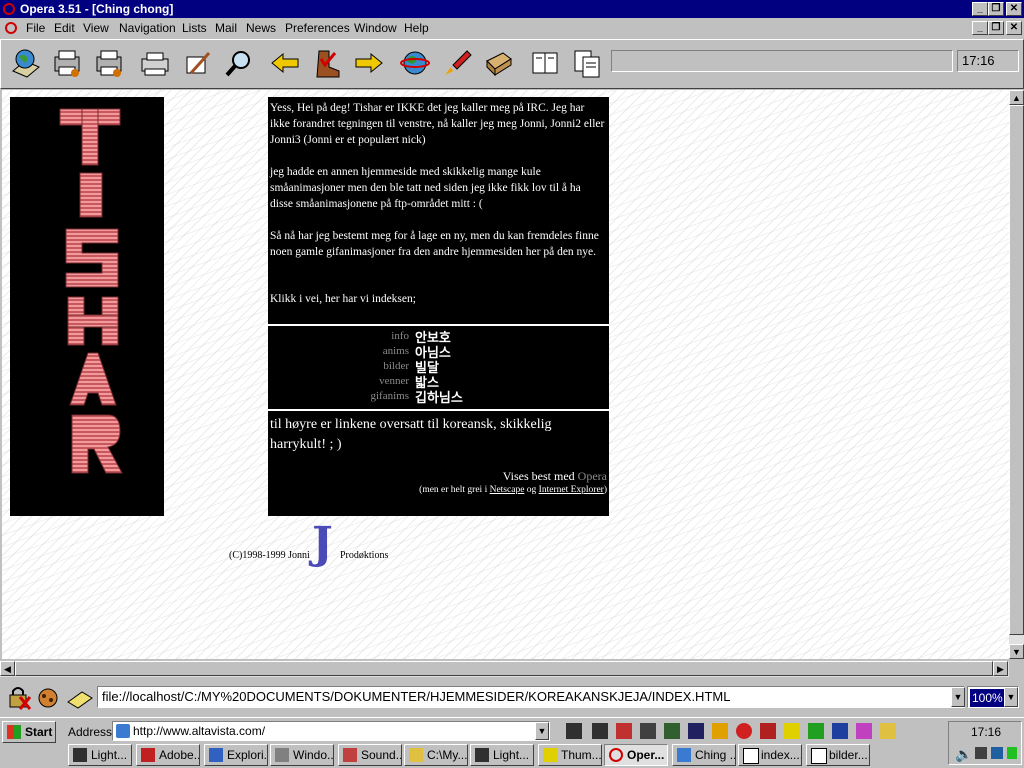  Describe the element at coordinates (624, 731) in the screenshot. I see `quicklaunch-3-icon` at that location.